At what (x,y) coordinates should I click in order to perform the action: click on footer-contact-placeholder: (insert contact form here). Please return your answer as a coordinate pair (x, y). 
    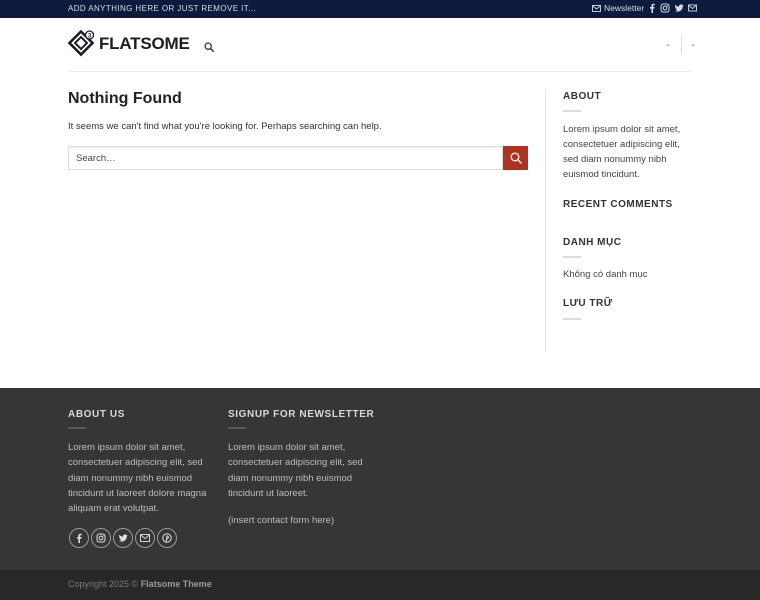
    Looking at the image, I should click on (281, 520).